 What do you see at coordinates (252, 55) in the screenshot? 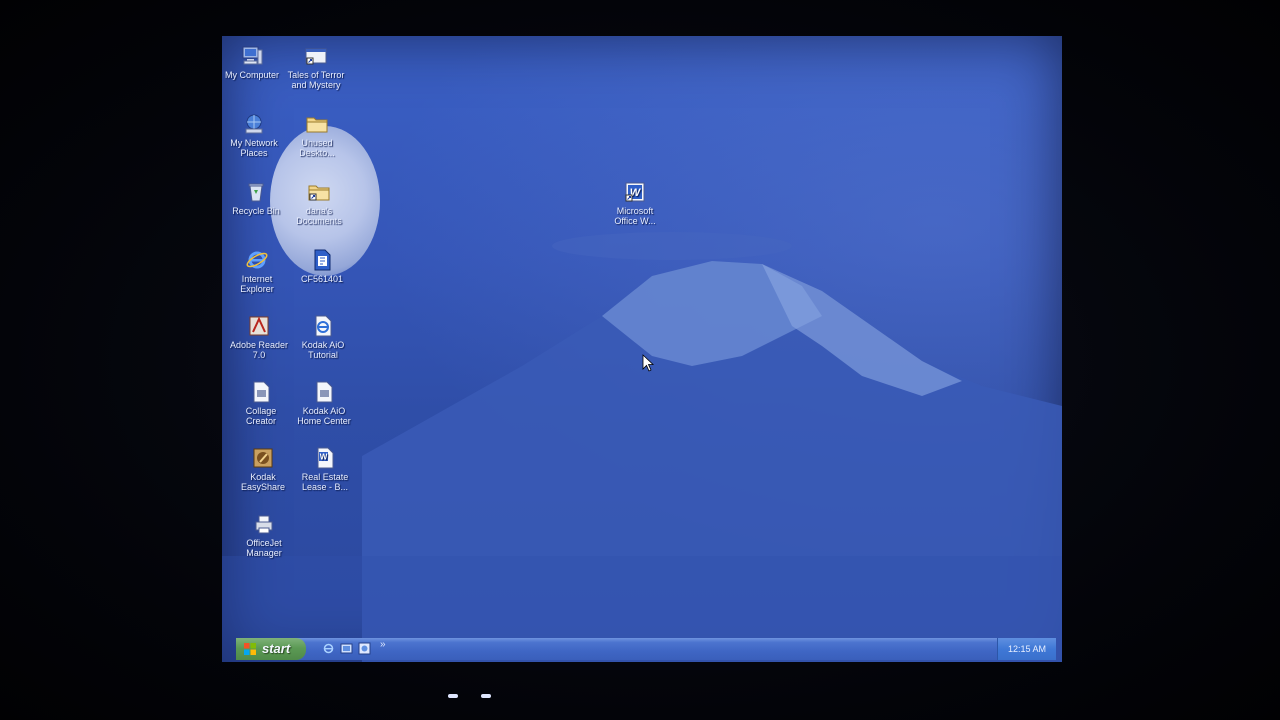
I see `computer-icon` at bounding box center [252, 55].